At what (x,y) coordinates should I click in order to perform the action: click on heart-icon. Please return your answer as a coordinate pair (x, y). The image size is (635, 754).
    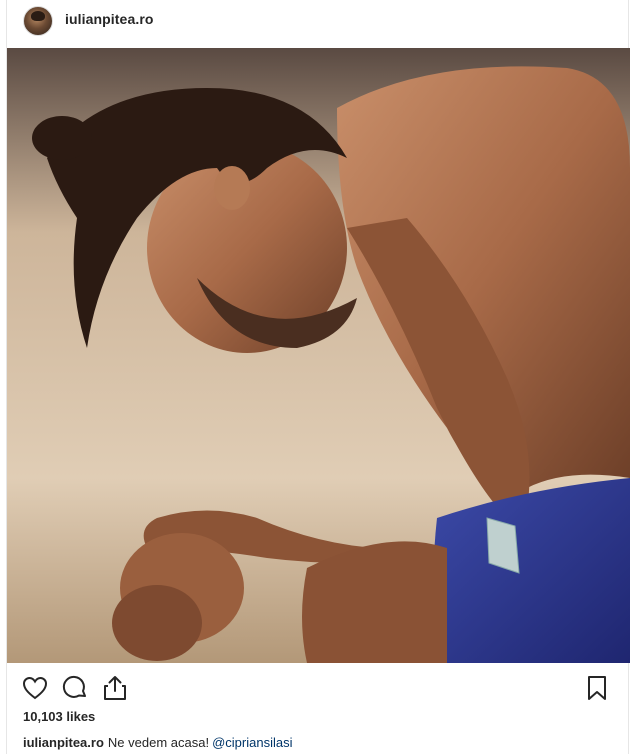
    Looking at the image, I should click on (35, 688).